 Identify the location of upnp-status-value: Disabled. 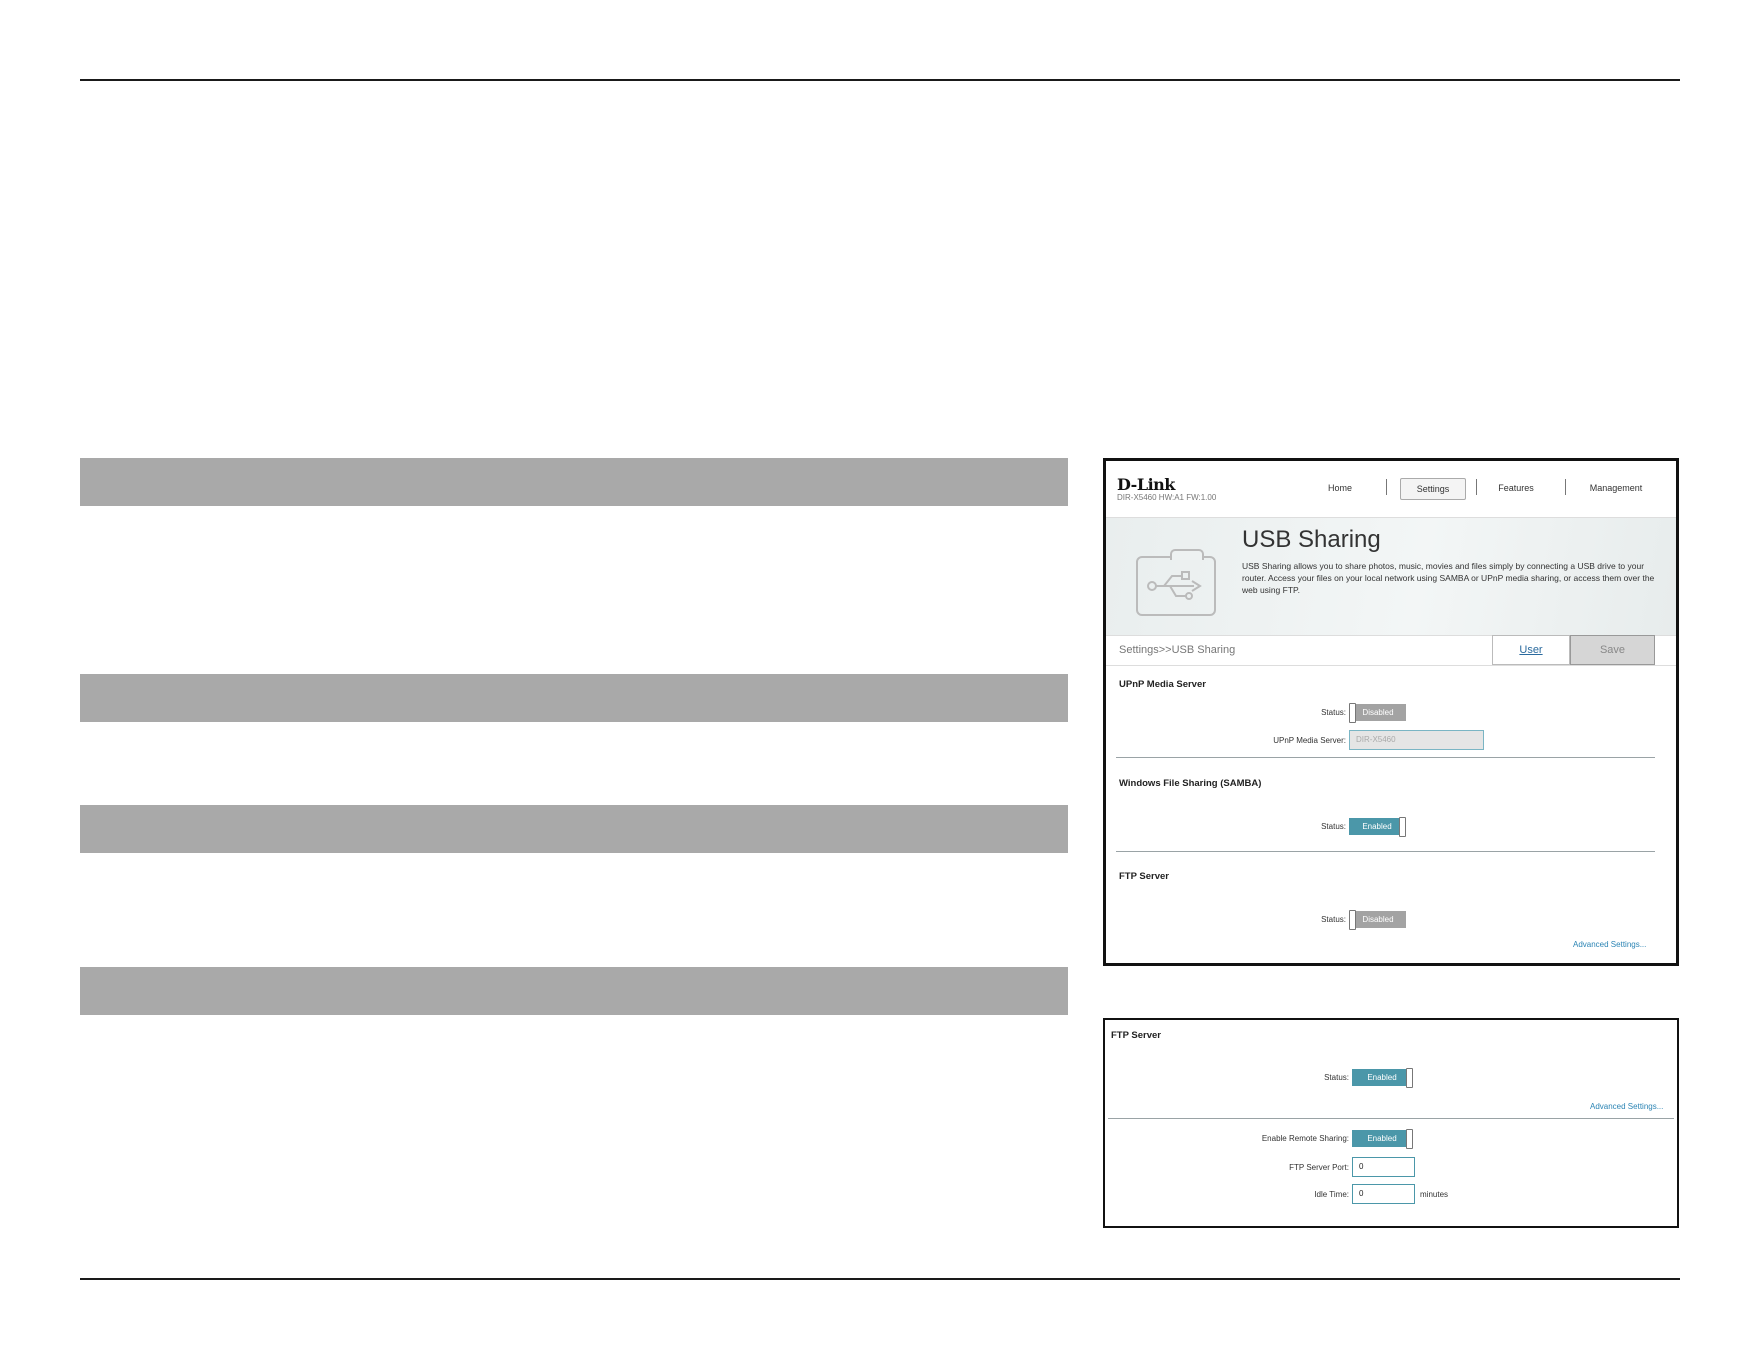
(1378, 712).